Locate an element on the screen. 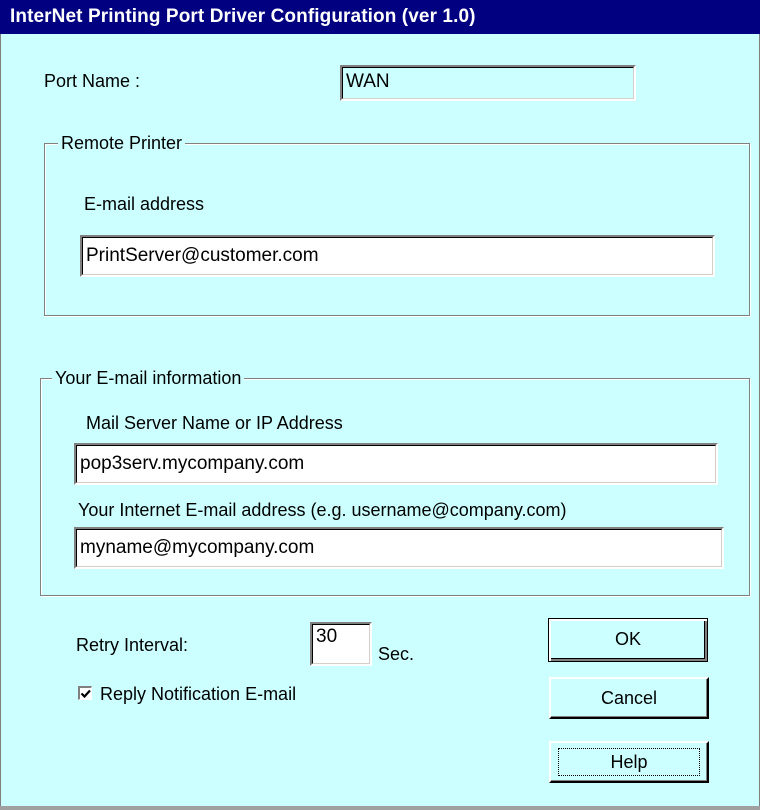 Image resolution: width=760 pixels, height=810 pixels. mail-server-input: pop3serv.mycompany.com is located at coordinates (396, 464).